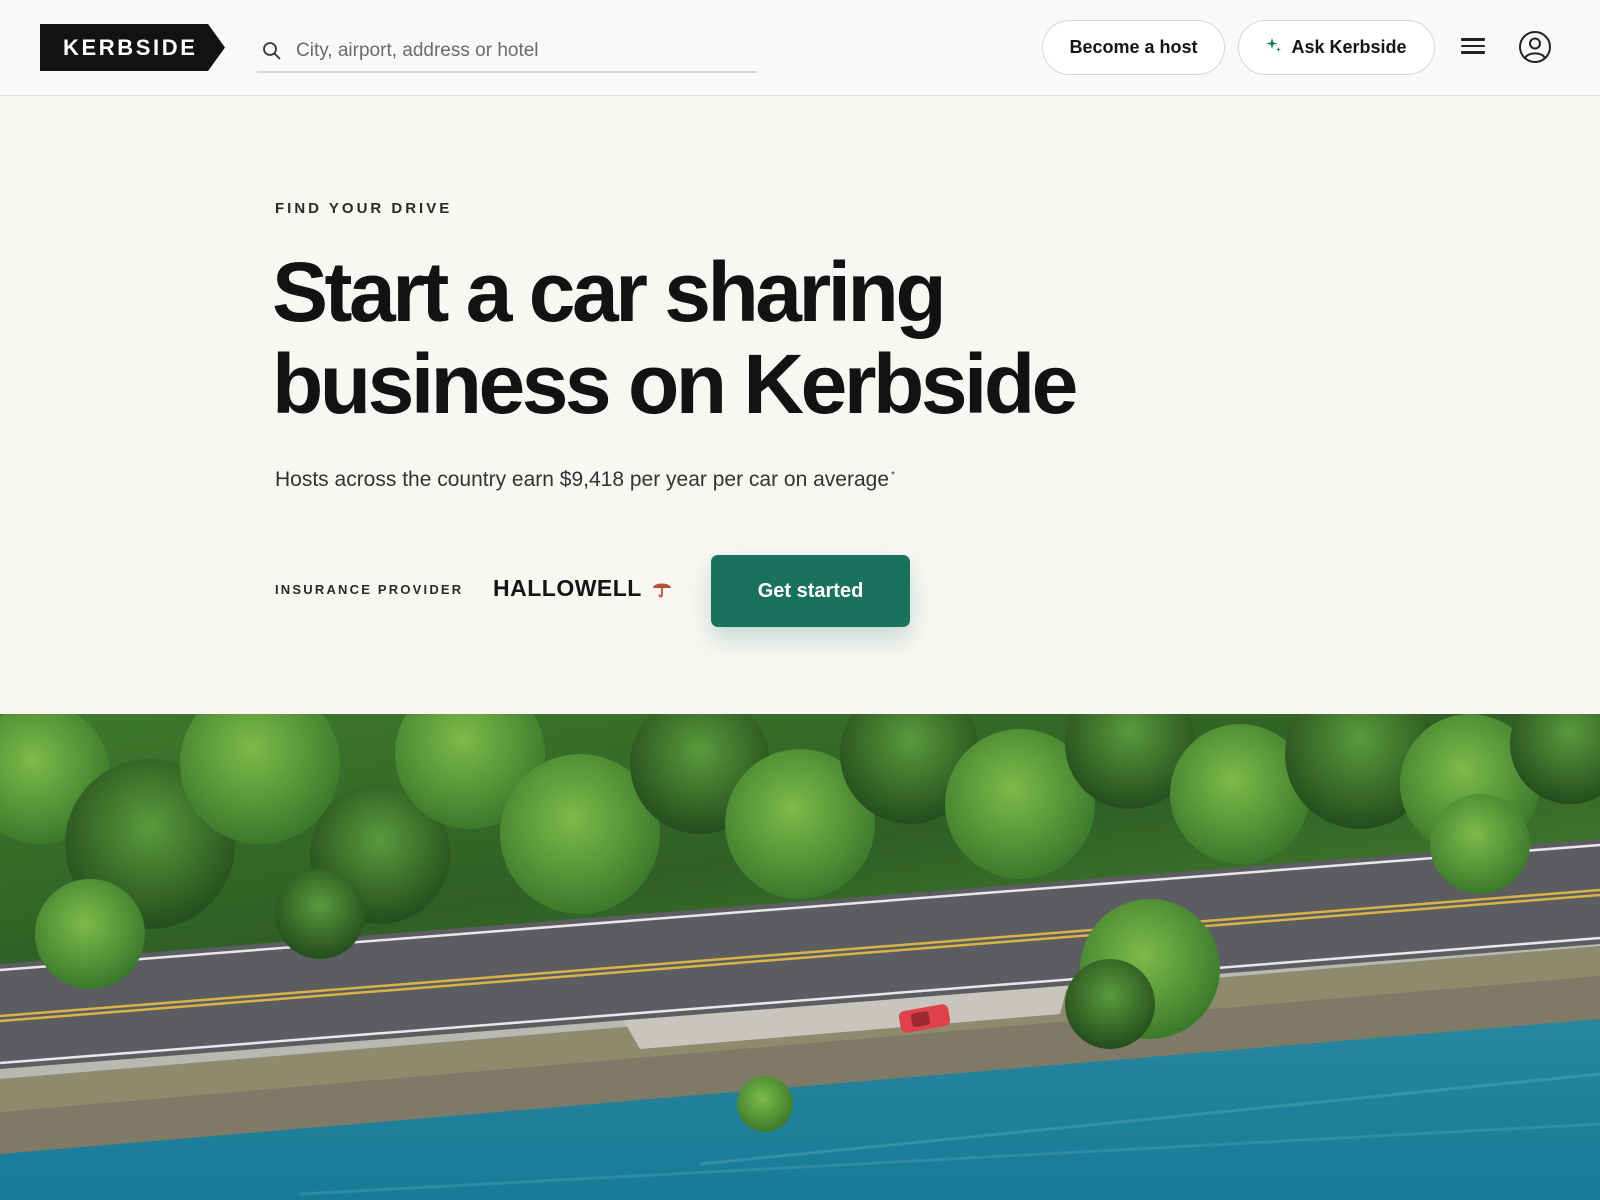  What do you see at coordinates (800, 48) in the screenshot?
I see `top-navigation-bar: KERBSIDE Become a host Ask Kerbside` at bounding box center [800, 48].